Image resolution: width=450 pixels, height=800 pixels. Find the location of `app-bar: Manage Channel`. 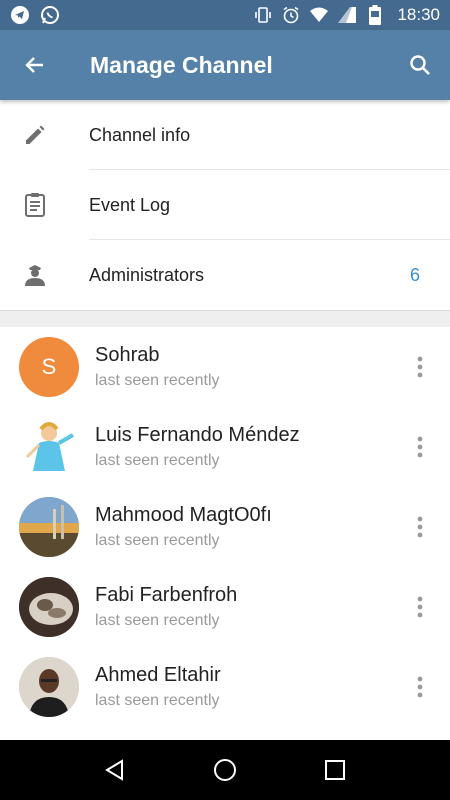

app-bar: Manage Channel is located at coordinates (225, 65).